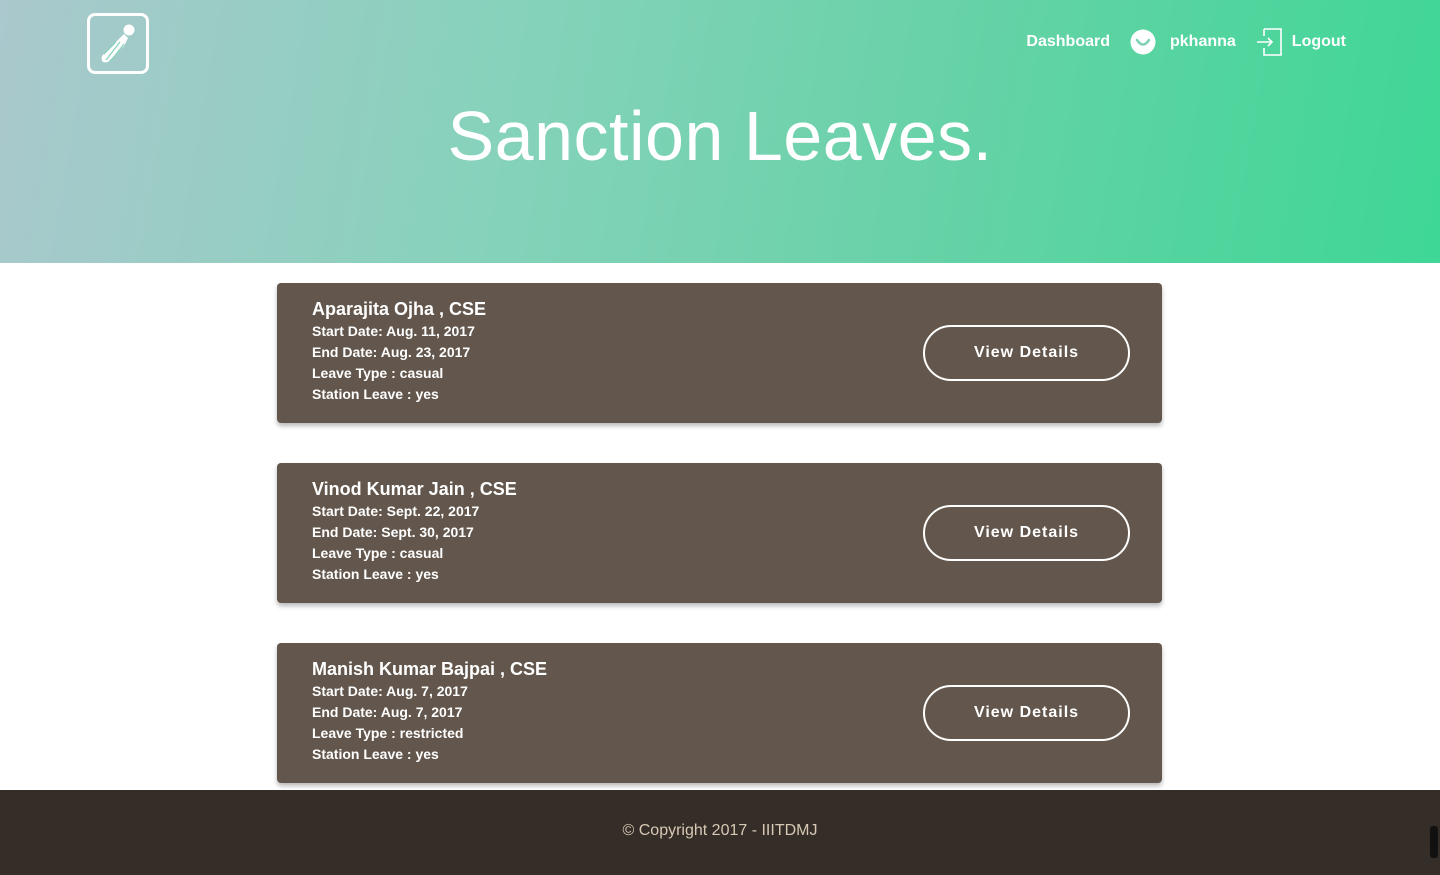 This screenshot has height=875, width=1440. What do you see at coordinates (1068, 42) in the screenshot?
I see `nav-dashboard-link: Dashboard` at bounding box center [1068, 42].